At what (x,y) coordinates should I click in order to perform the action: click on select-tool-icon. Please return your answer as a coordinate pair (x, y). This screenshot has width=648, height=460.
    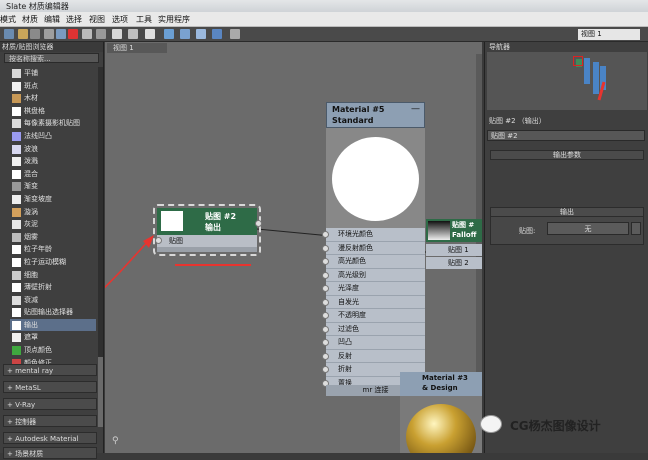
    Looking at the image, I should click on (9, 34).